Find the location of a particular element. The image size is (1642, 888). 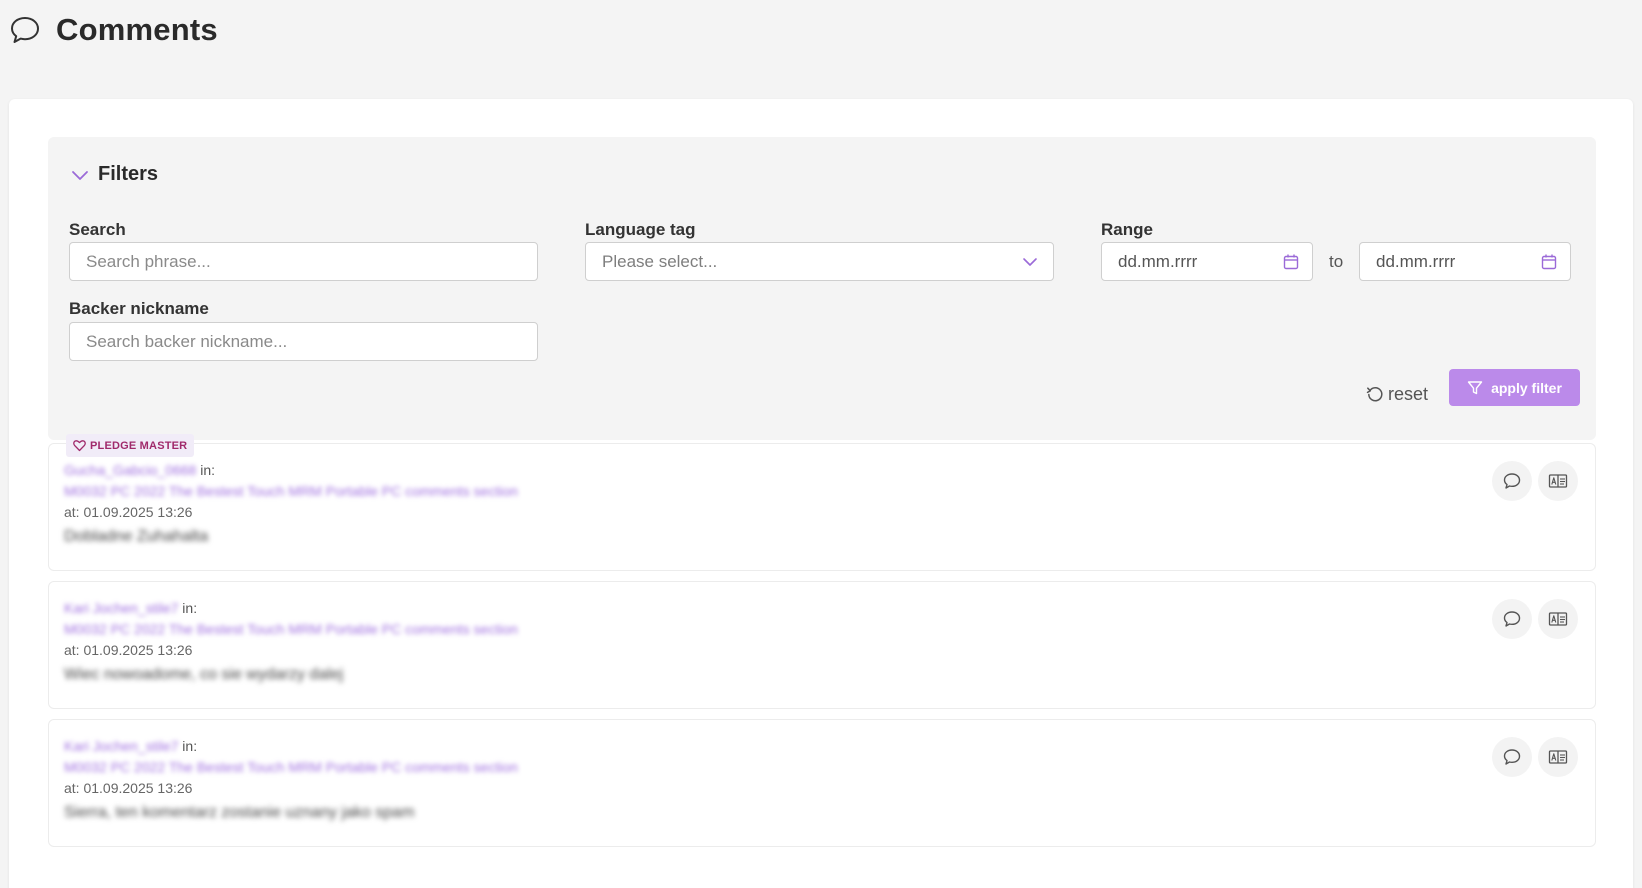

badge-label: PLEDGE MASTER is located at coordinates (139, 445).